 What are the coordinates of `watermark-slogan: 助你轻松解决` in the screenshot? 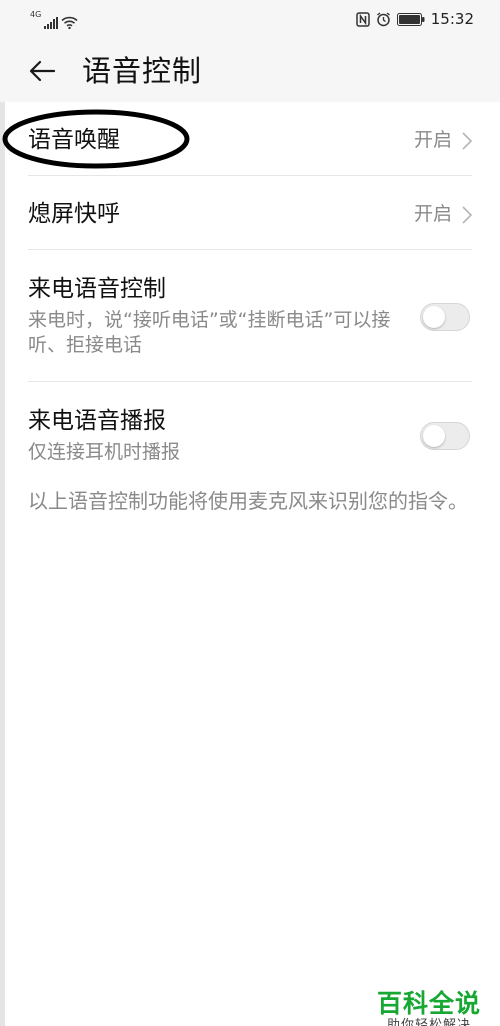 It's located at (428, 1022).